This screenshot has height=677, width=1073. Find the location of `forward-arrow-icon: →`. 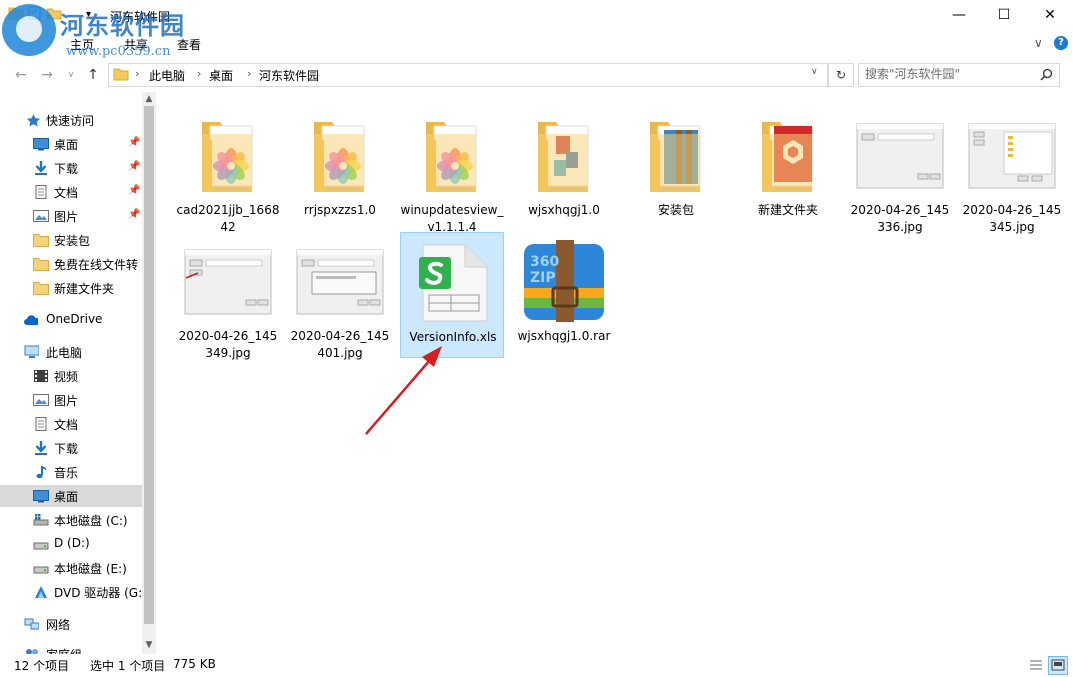

forward-arrow-icon: → is located at coordinates (47, 75).